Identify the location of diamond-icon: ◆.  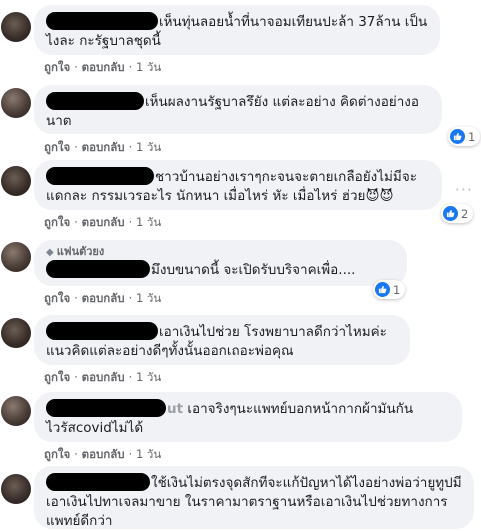
(50, 252).